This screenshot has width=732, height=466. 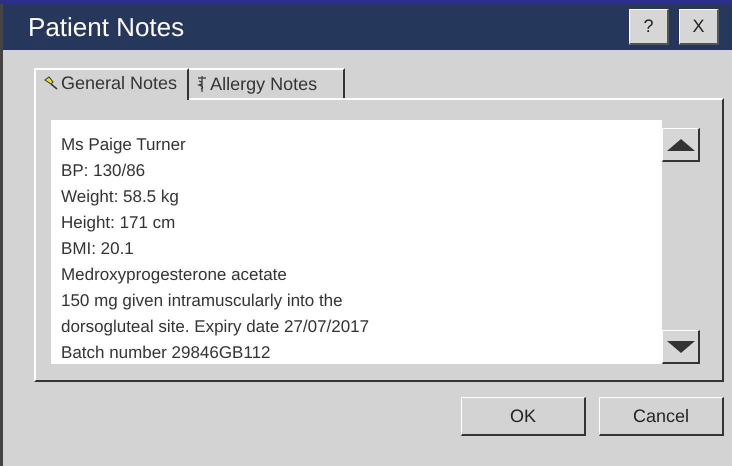 What do you see at coordinates (267, 83) in the screenshot?
I see `tab: Allergy Notes` at bounding box center [267, 83].